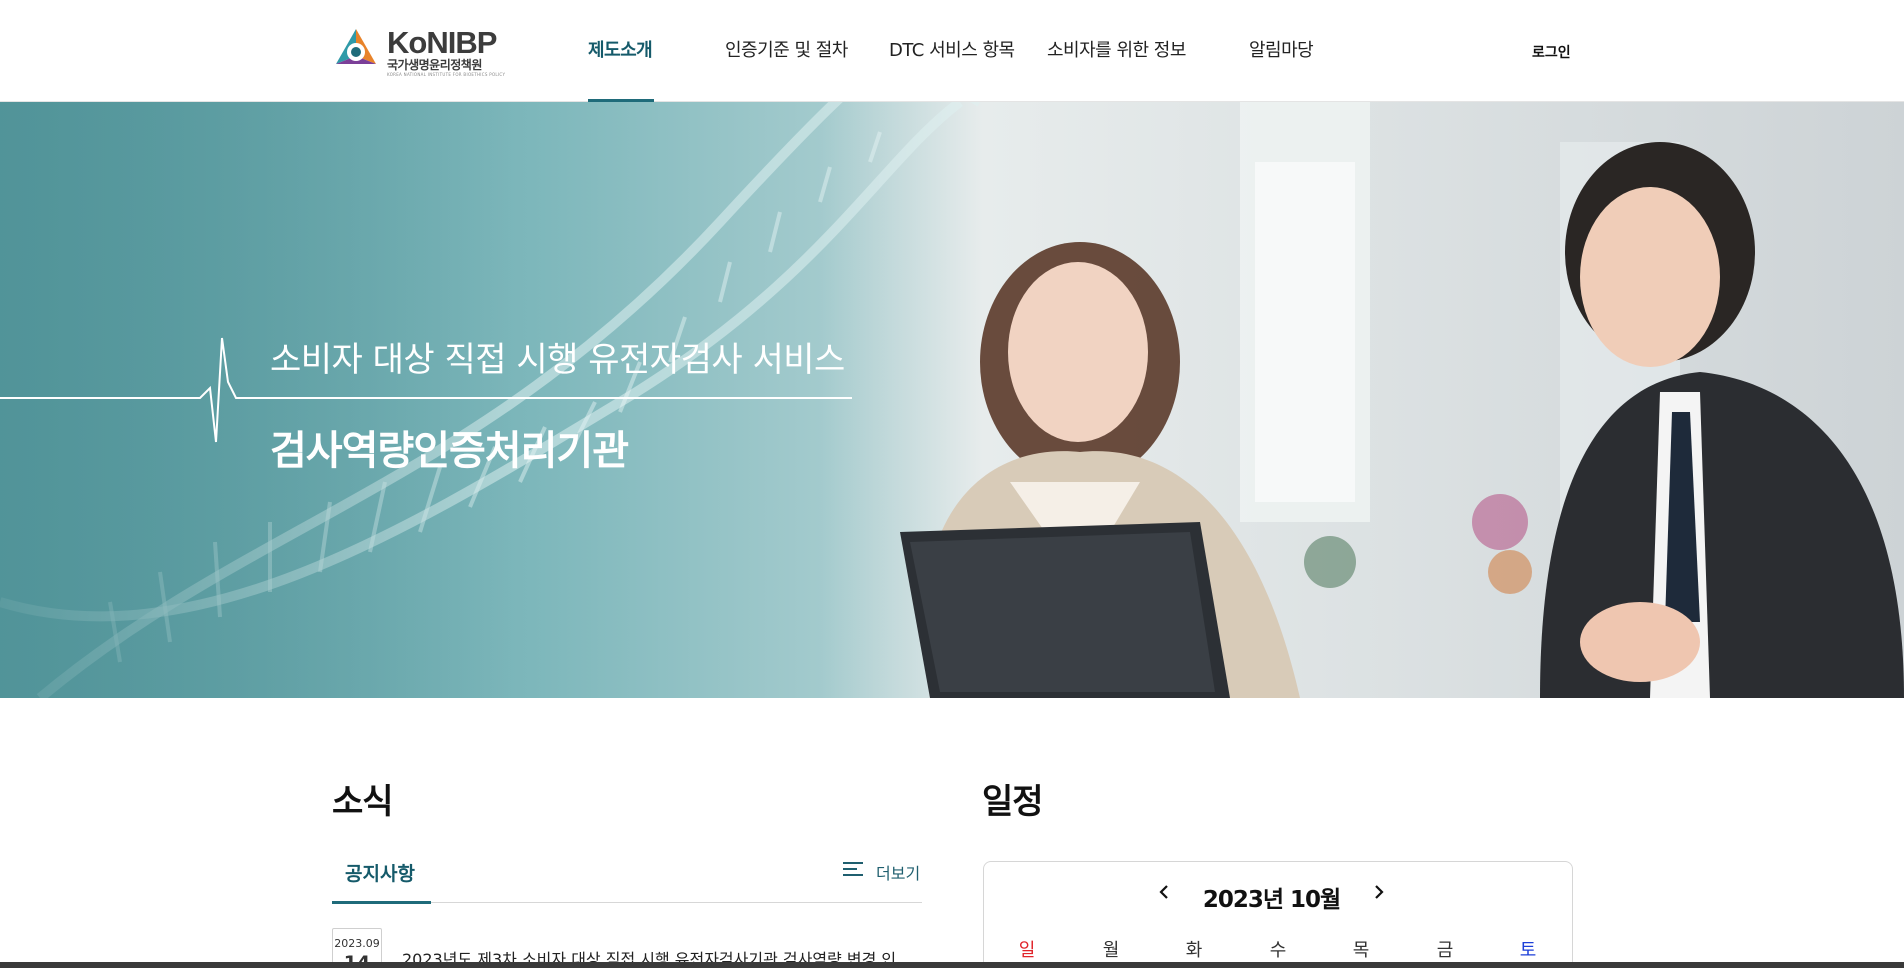  I want to click on weekday-tue: 화, so click(1194, 950).